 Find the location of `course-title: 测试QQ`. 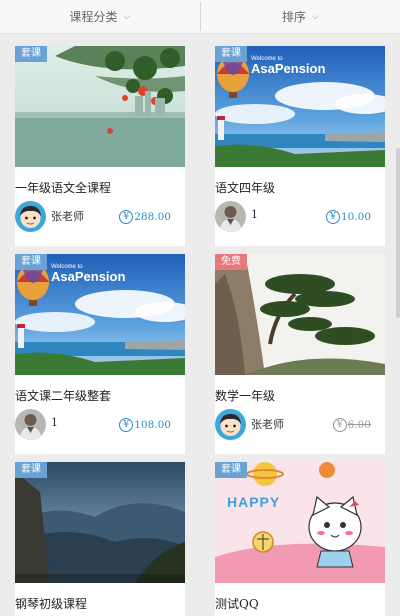

course-title: 测试QQ is located at coordinates (237, 603).